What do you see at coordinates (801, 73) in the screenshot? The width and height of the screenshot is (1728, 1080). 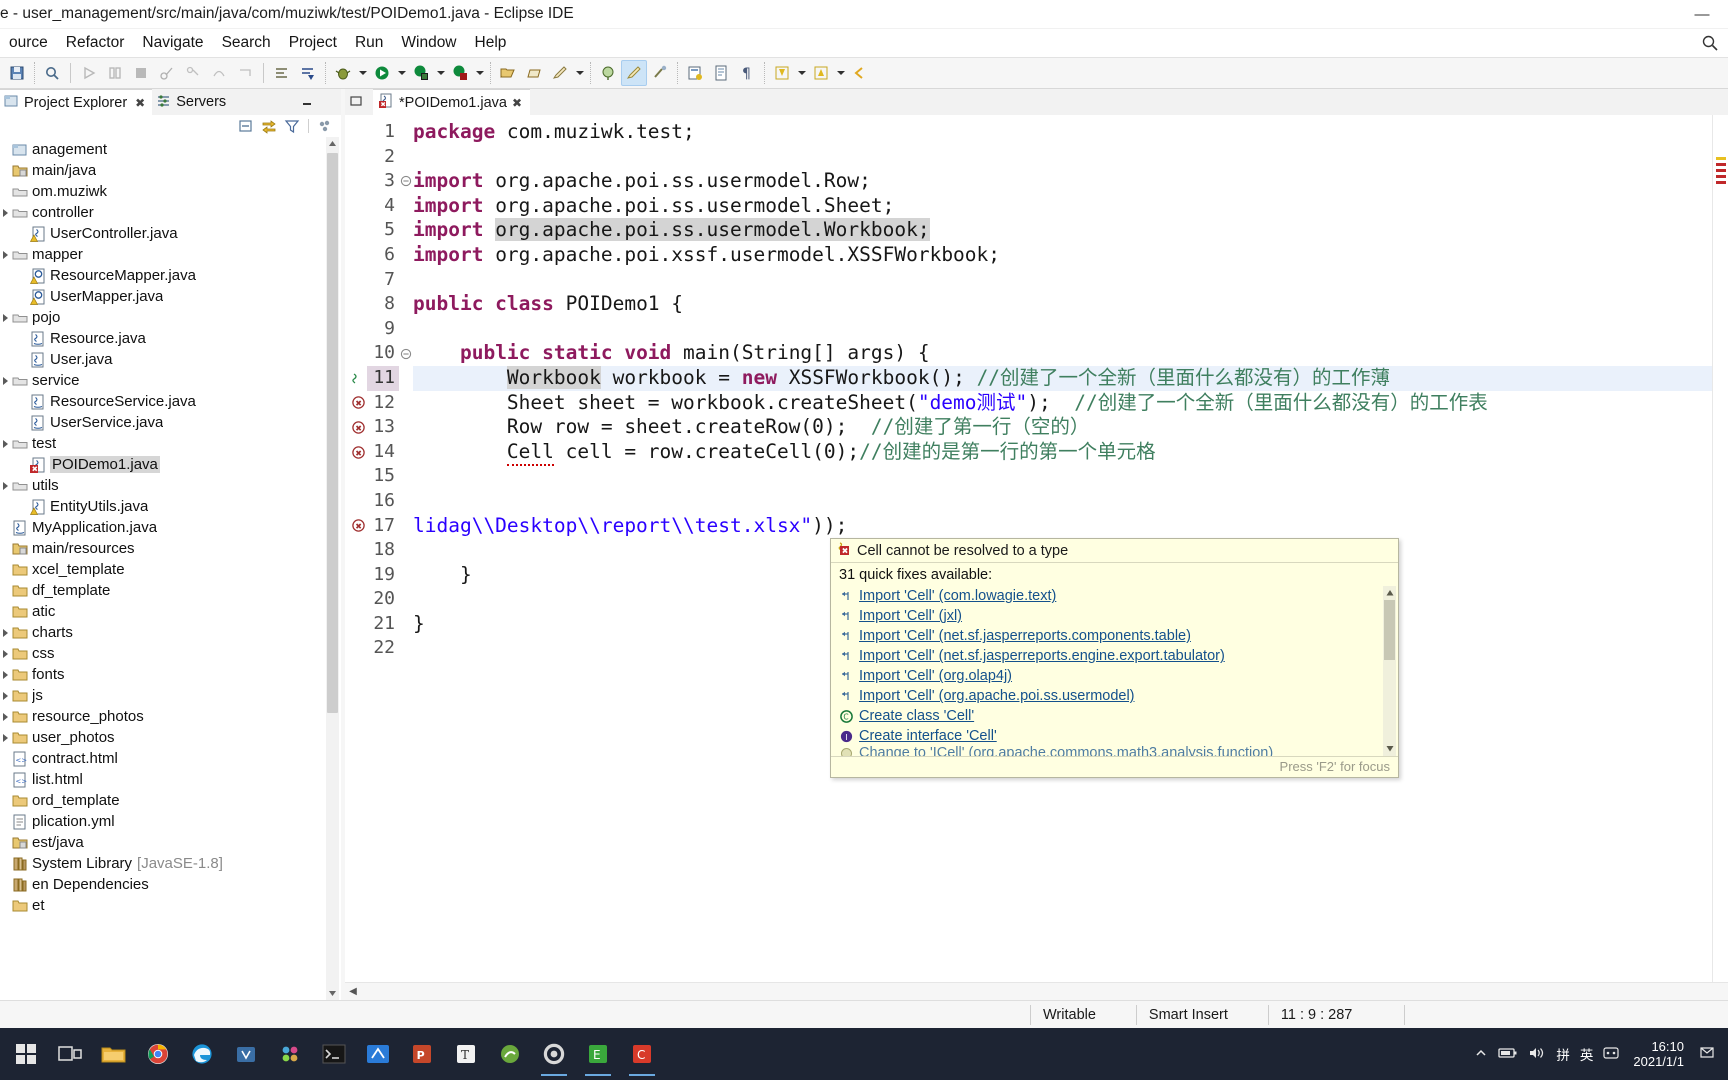 I see `next-edit-dropdown-chevron-down-icon` at bounding box center [801, 73].